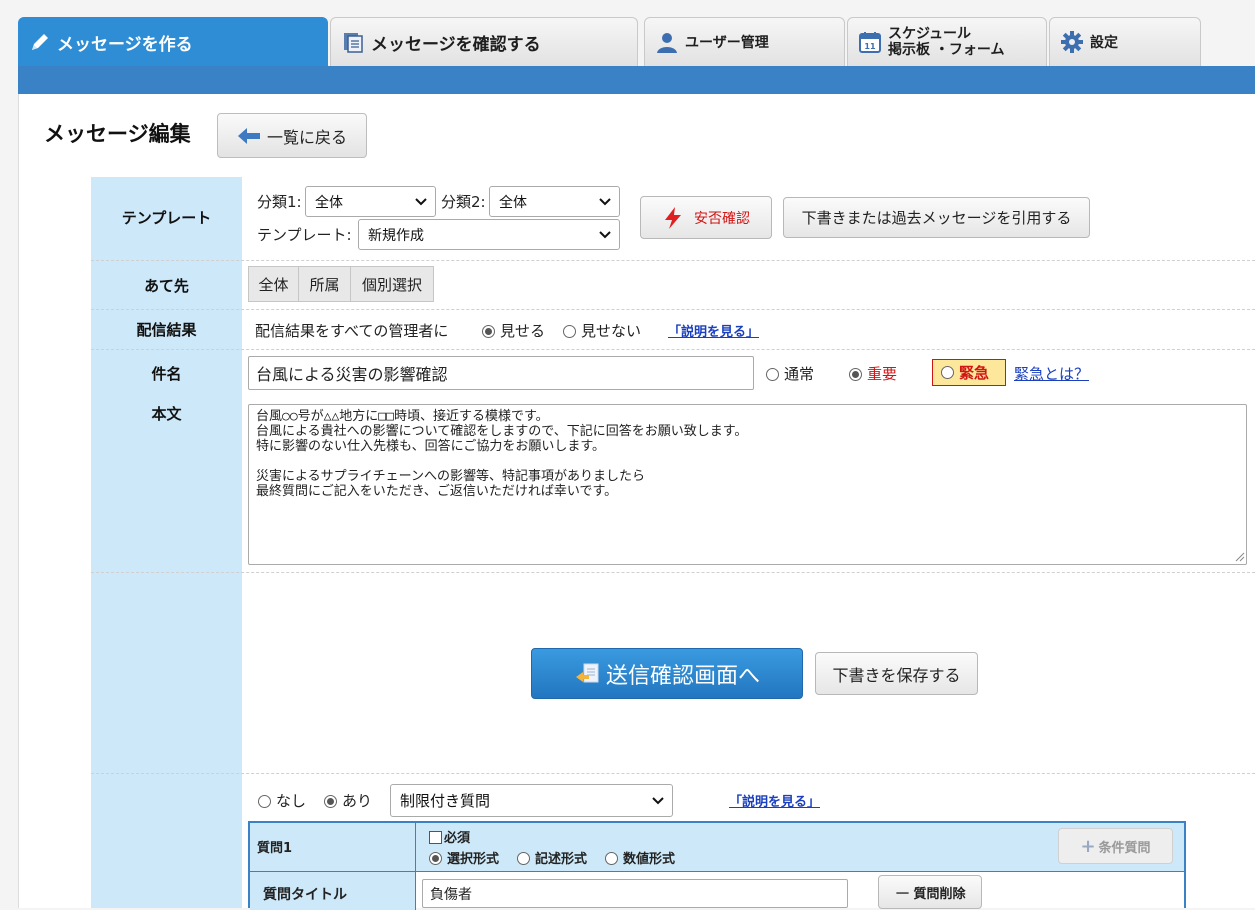 This screenshot has width=1255, height=910. I want to click on category2-label: 分類2:, so click(463, 202).